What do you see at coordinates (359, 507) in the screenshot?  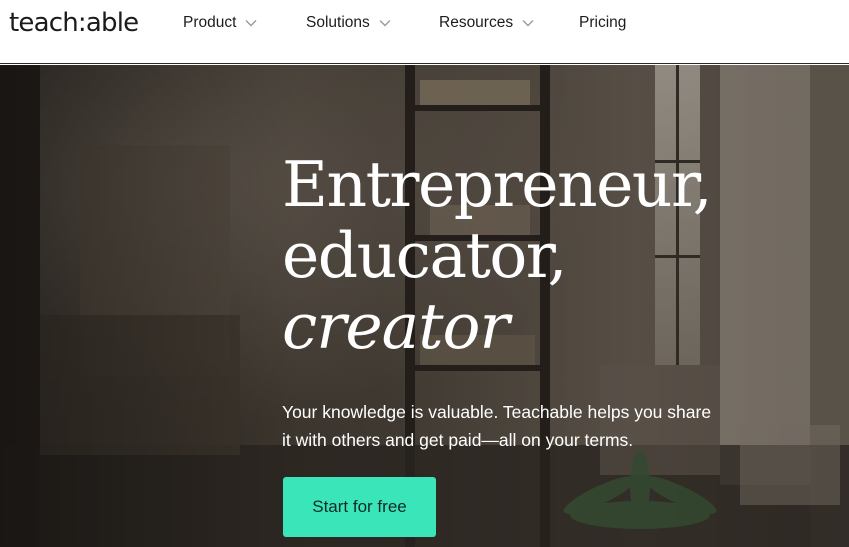 I see `start-for-free-button: Start for free` at bounding box center [359, 507].